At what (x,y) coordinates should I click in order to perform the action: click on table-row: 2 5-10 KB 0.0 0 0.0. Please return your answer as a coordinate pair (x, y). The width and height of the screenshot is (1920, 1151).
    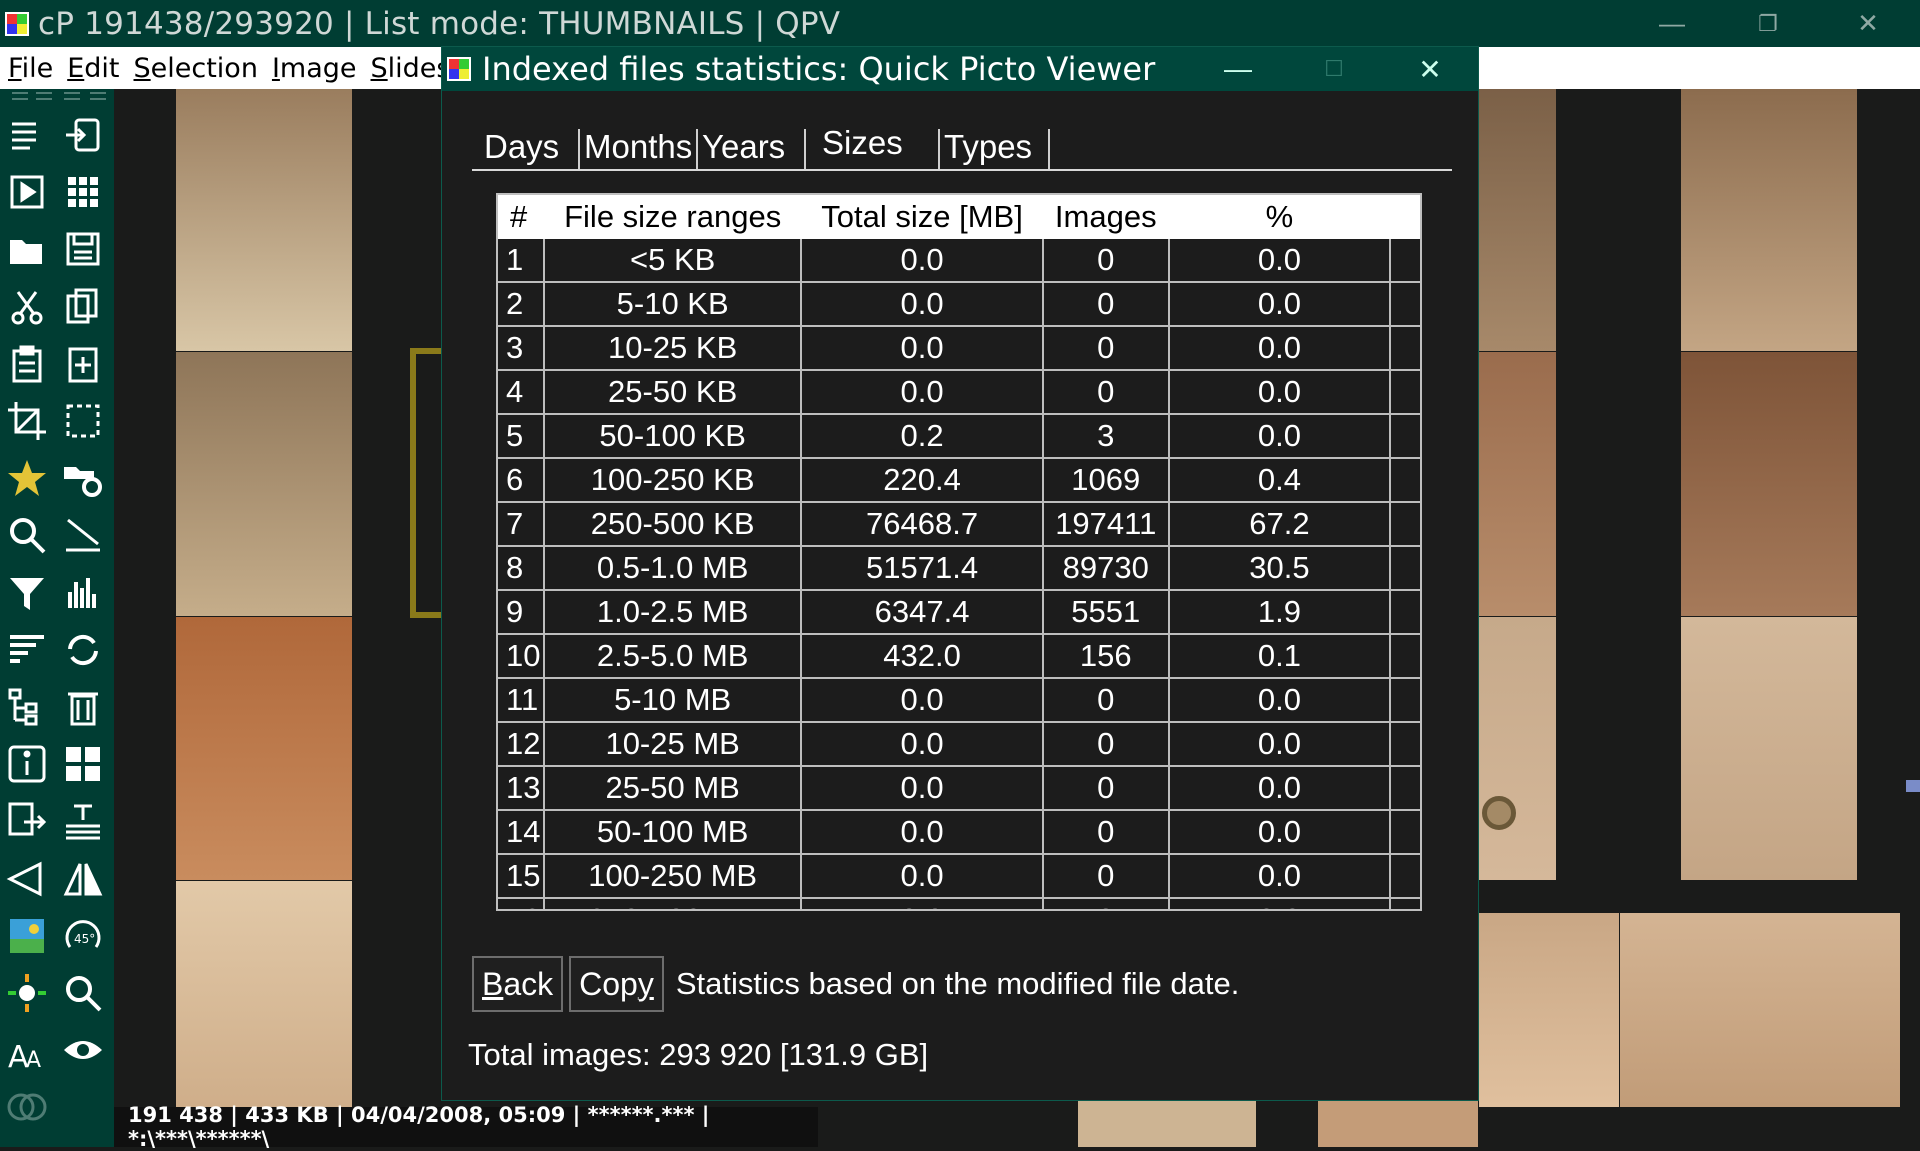
    Looking at the image, I should click on (959, 304).